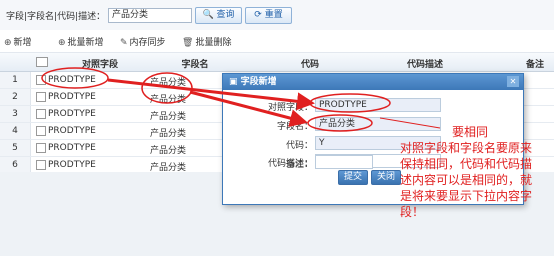 The width and height of the screenshot is (554, 256). Describe the element at coordinates (277, 41) in the screenshot. I see `toolbar: ⊕ 新增 ⊕ 批量新增 ✎ 内存同步 🗑 批量删除` at that location.